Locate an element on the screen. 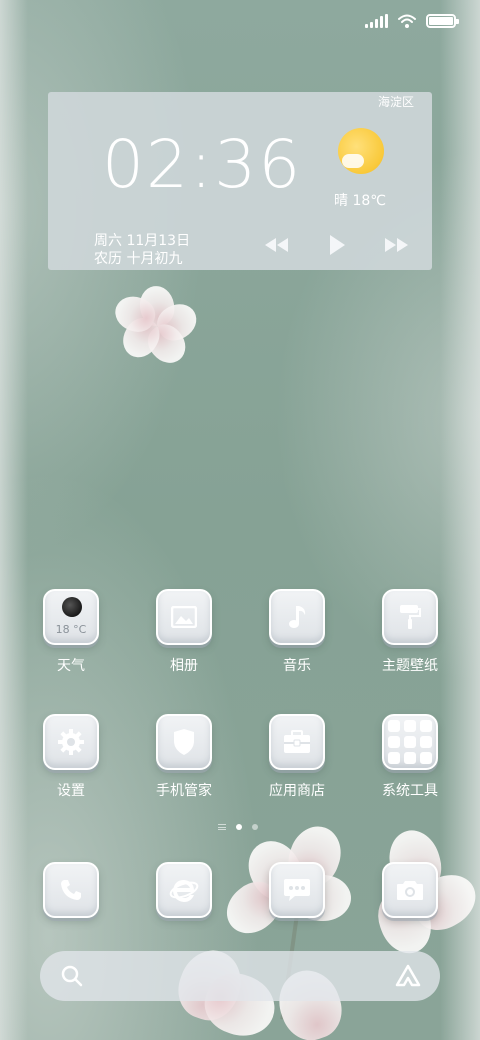  chat-bubble-icon is located at coordinates (297, 890).